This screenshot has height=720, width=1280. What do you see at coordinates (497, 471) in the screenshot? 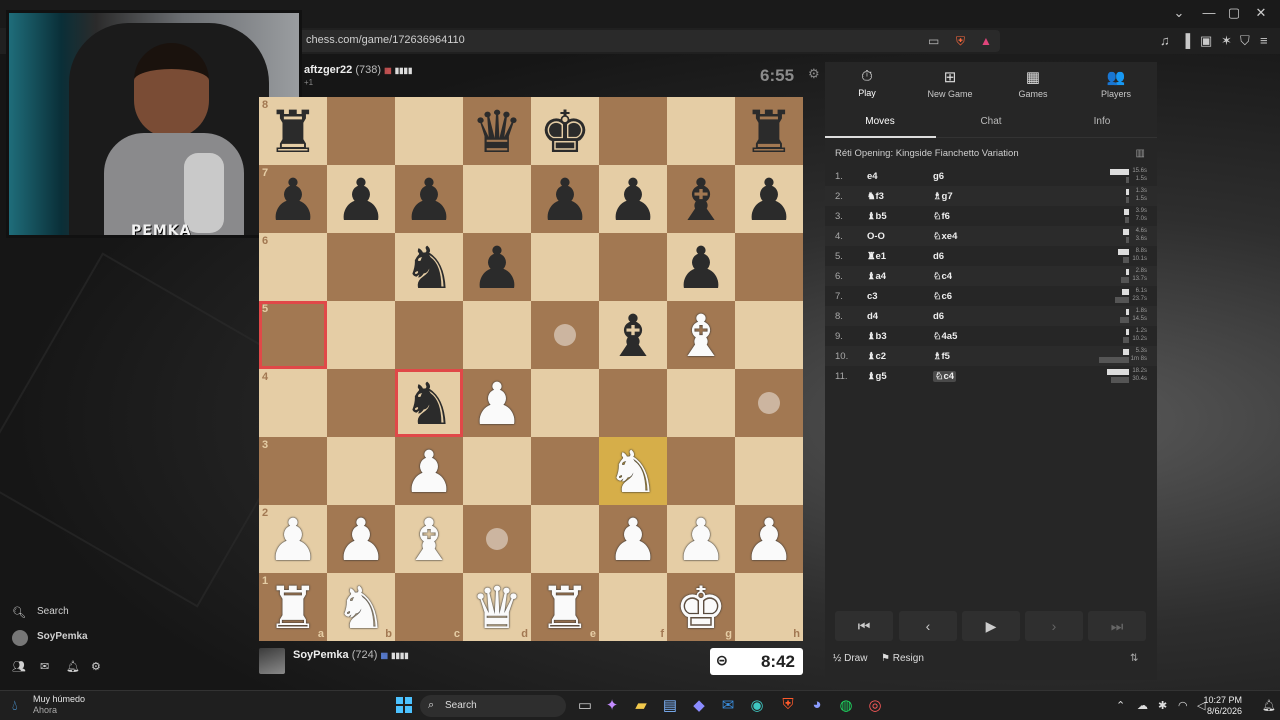
I see `square-d3` at bounding box center [497, 471].